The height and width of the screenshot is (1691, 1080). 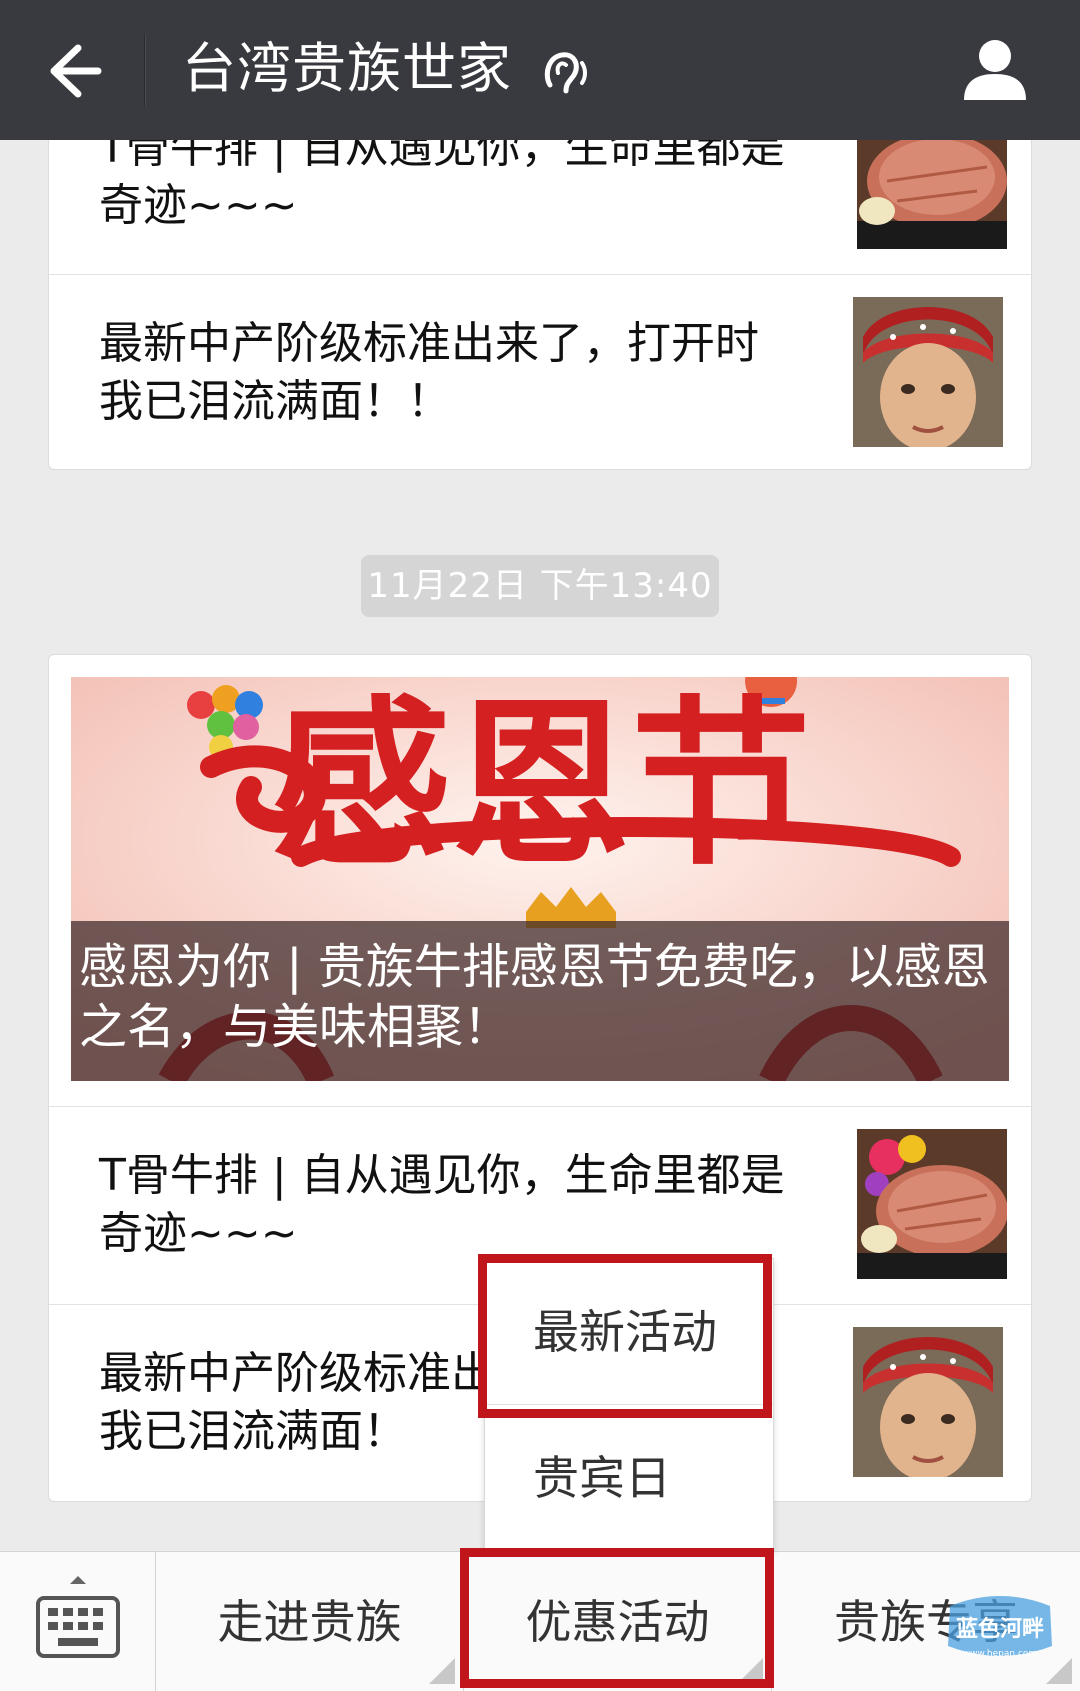 What do you see at coordinates (540, 586) in the screenshot?
I see `timestamp-badge: 11月22日 下午13:40` at bounding box center [540, 586].